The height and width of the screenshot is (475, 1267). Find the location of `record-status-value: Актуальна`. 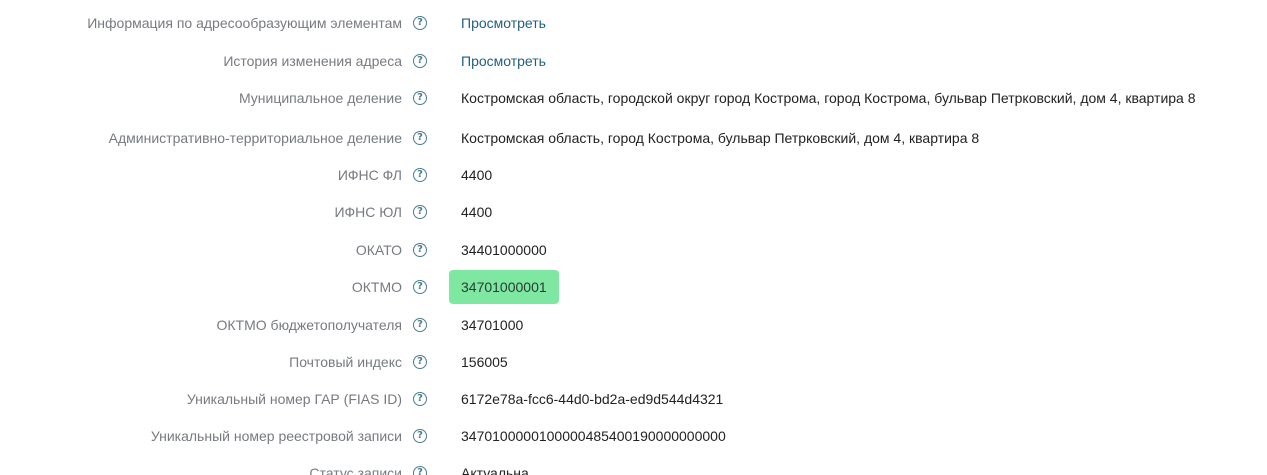

record-status-value: Актуальна is located at coordinates (495, 470).